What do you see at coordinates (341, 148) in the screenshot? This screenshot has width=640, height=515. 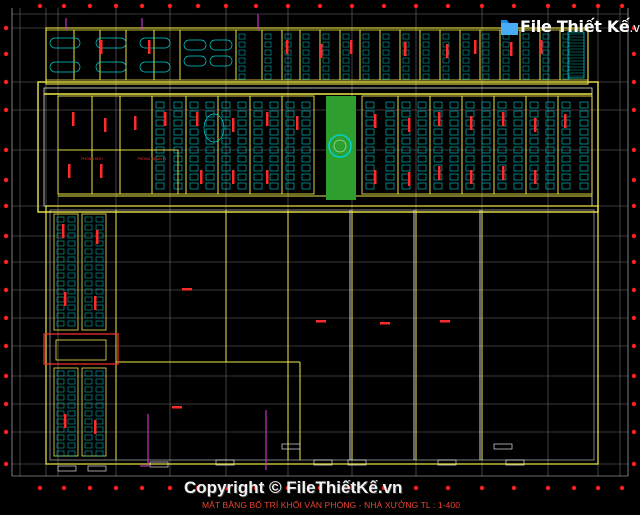 I see `atrium` at bounding box center [341, 148].